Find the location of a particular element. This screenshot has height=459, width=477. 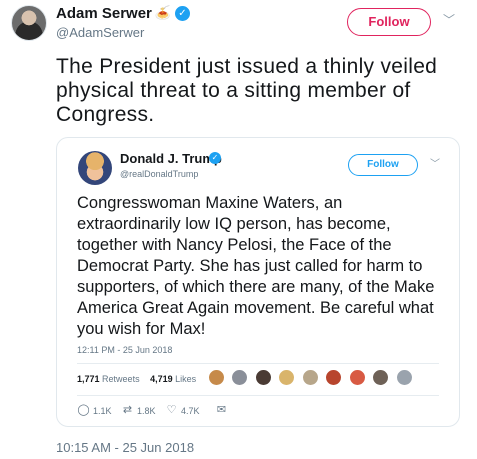

verified-badge-icon: ✓ is located at coordinates (182, 13).